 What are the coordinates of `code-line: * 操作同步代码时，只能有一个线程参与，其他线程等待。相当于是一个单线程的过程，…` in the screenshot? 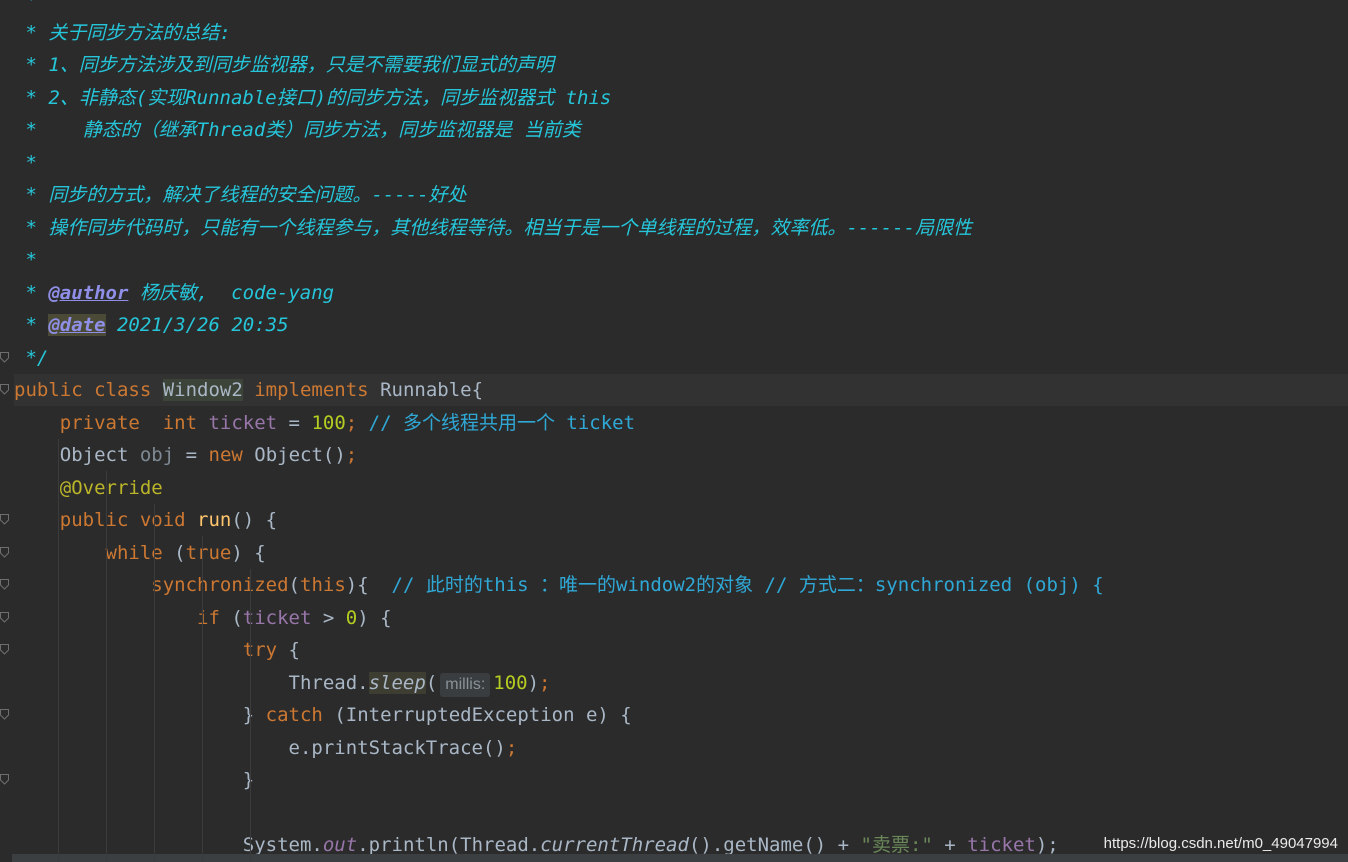 It's located at (681, 228).